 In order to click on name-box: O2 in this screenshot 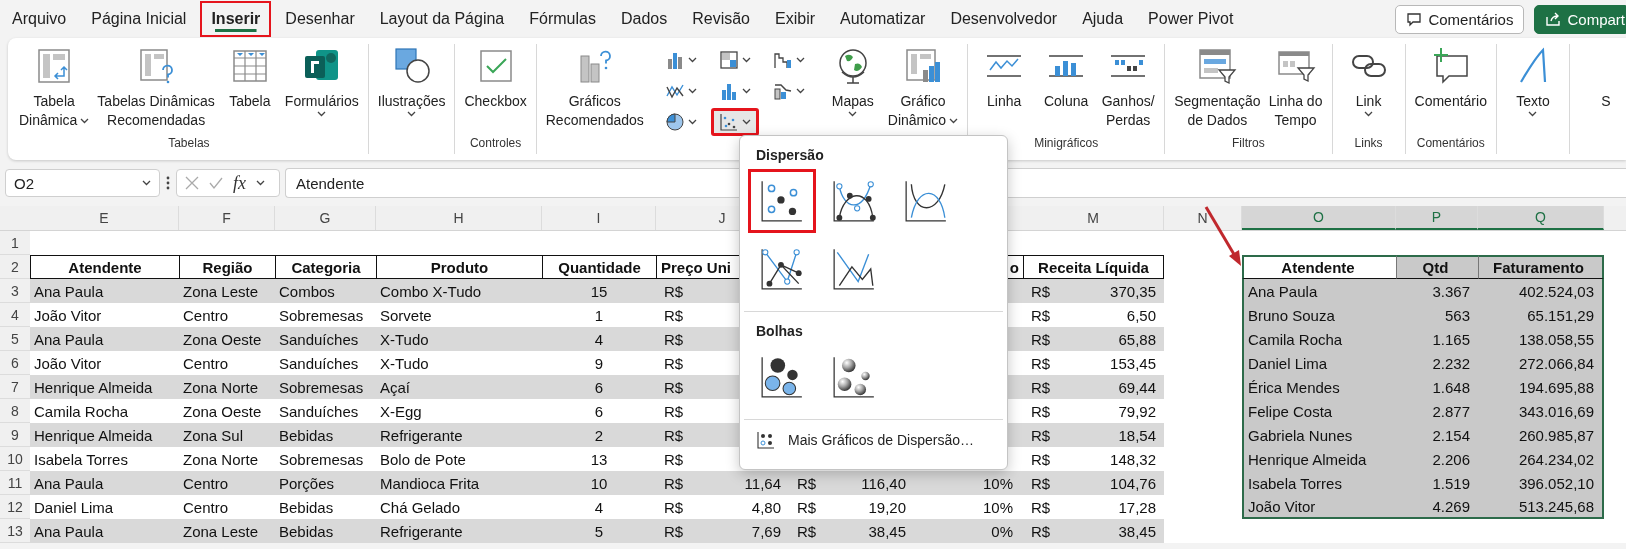, I will do `click(82, 183)`.